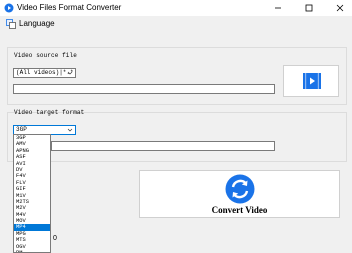 The width and height of the screenshot is (352, 253). Describe the element at coordinates (144, 89) in the screenshot. I see `source-path-field` at that location.